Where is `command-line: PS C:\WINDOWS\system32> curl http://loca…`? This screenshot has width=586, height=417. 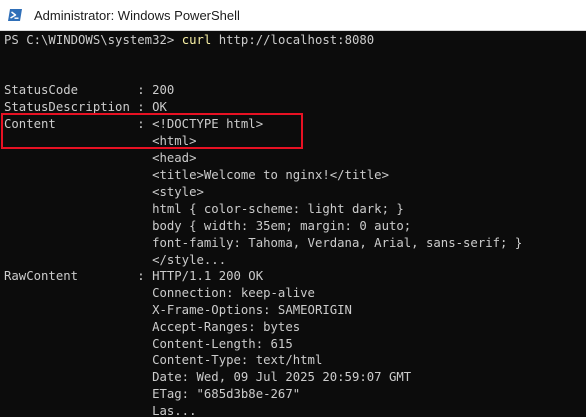 command-line: PS C:\WINDOWS\system32> curl http://loca… is located at coordinates (189, 40).